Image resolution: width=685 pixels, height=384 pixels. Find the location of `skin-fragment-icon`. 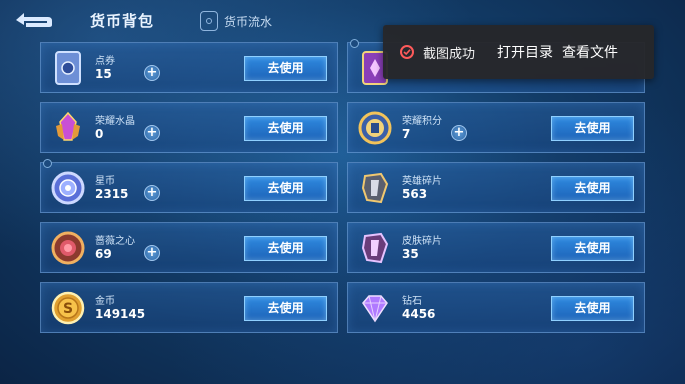

skin-fragment-icon is located at coordinates (375, 248).